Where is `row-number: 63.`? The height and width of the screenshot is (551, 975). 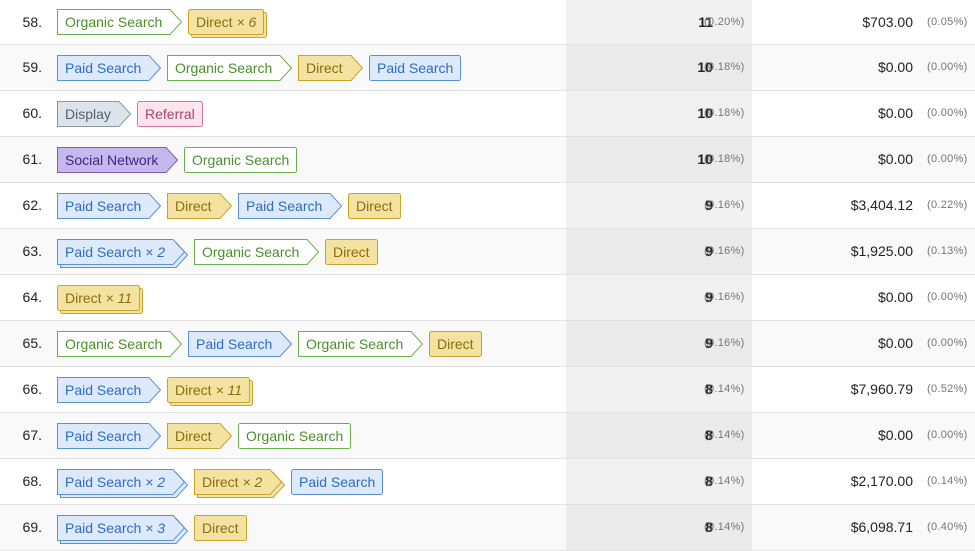
row-number: 63. is located at coordinates (32, 251).